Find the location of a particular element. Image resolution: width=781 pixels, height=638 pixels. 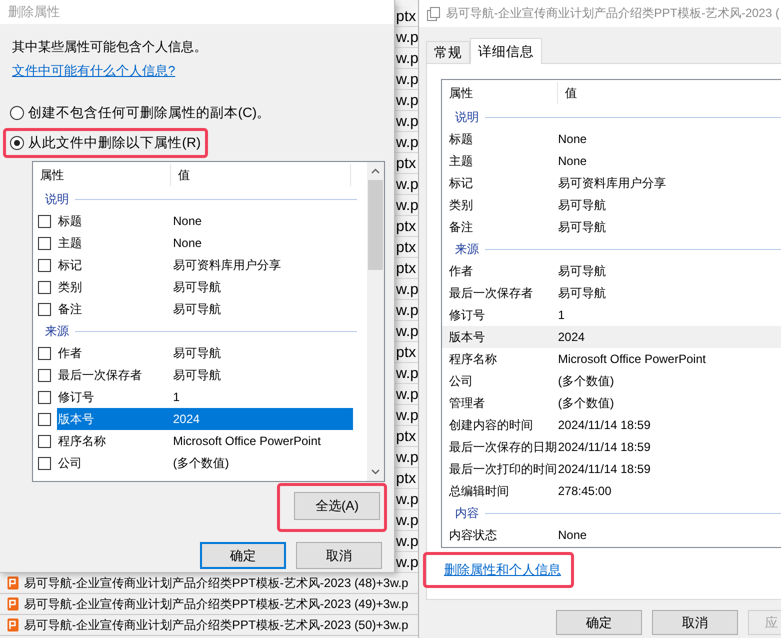

property-name: 主题 is located at coordinates (461, 161).